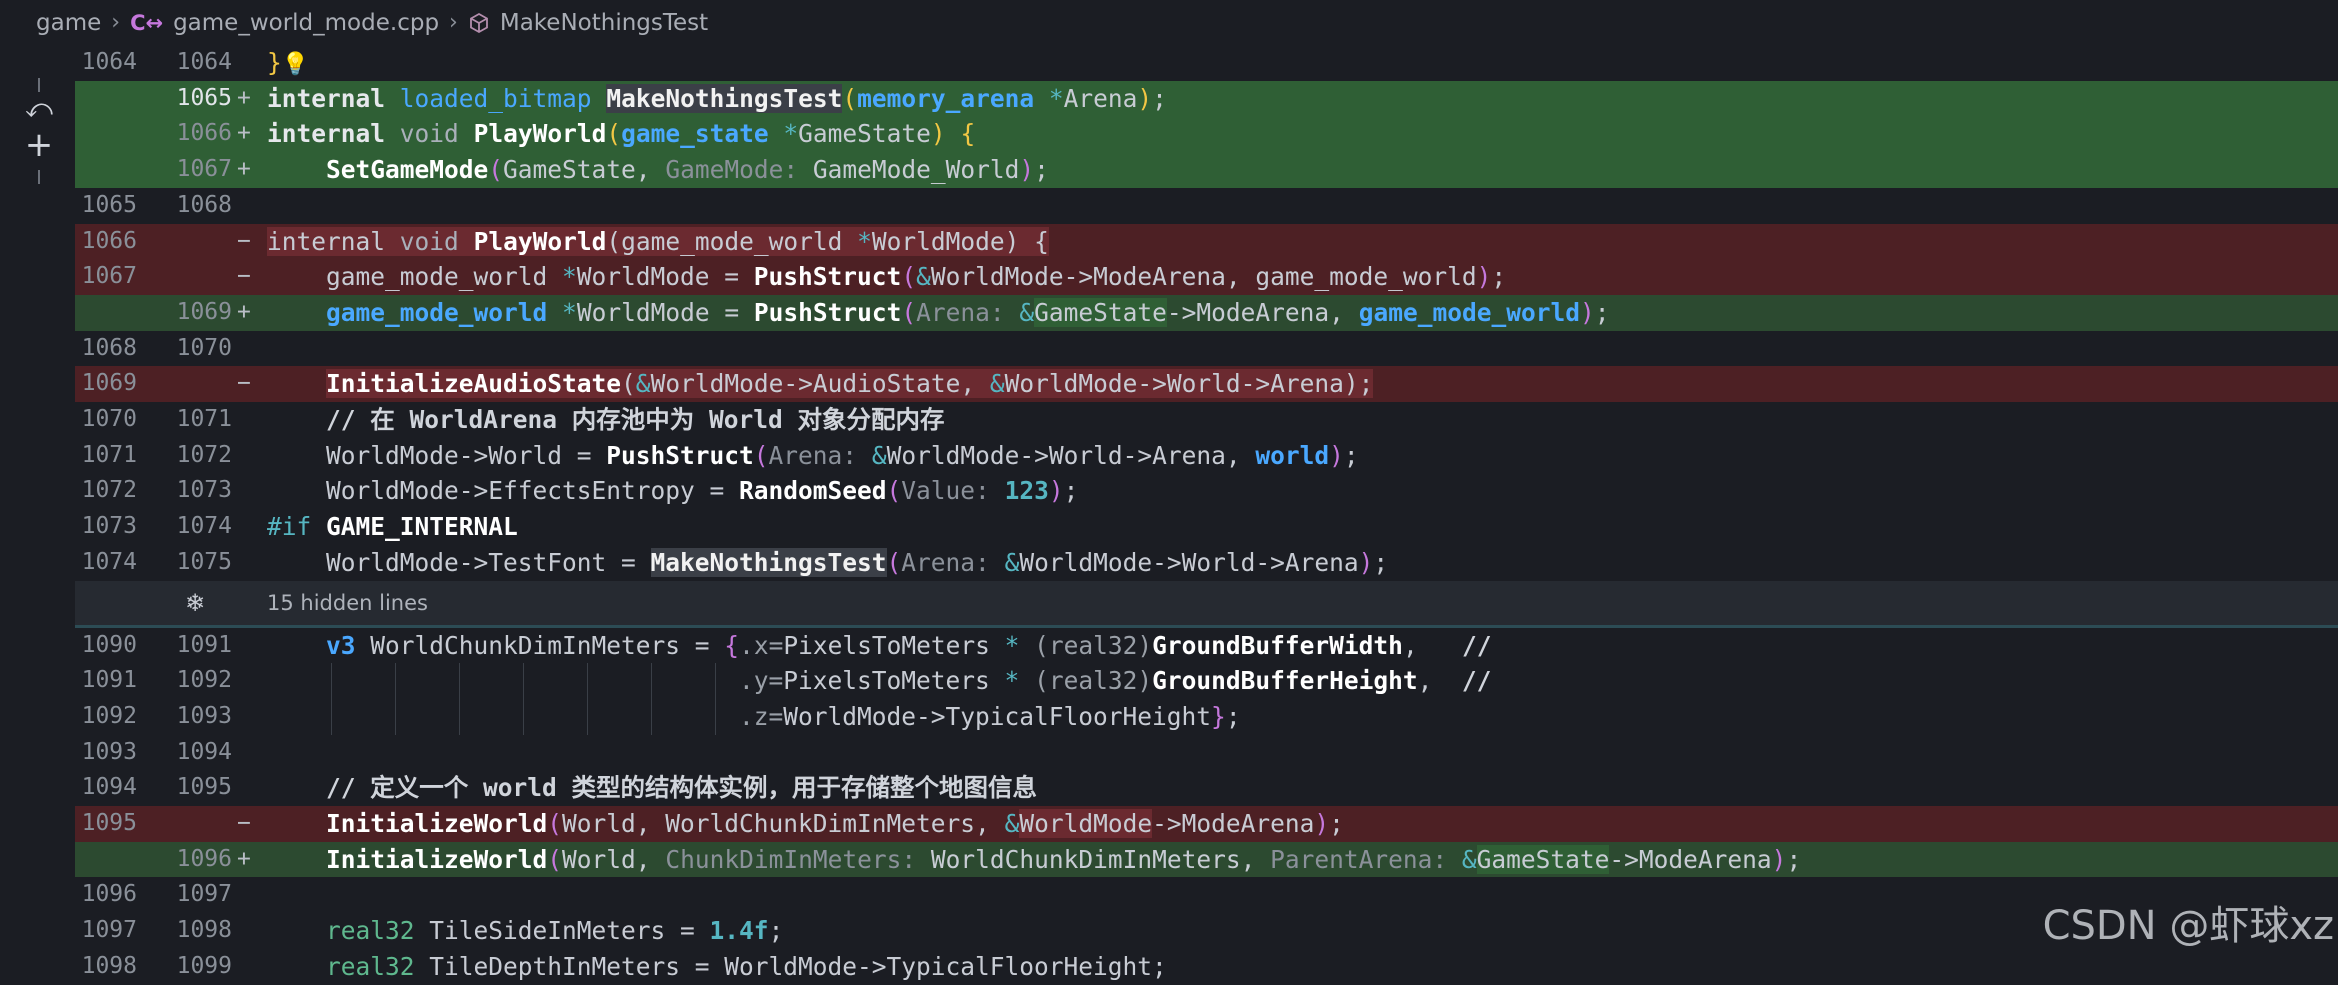 Image resolution: width=2338 pixels, height=985 pixels. Describe the element at coordinates (1206, 753) in the screenshot. I see `diff-line: 1093 1094` at that location.